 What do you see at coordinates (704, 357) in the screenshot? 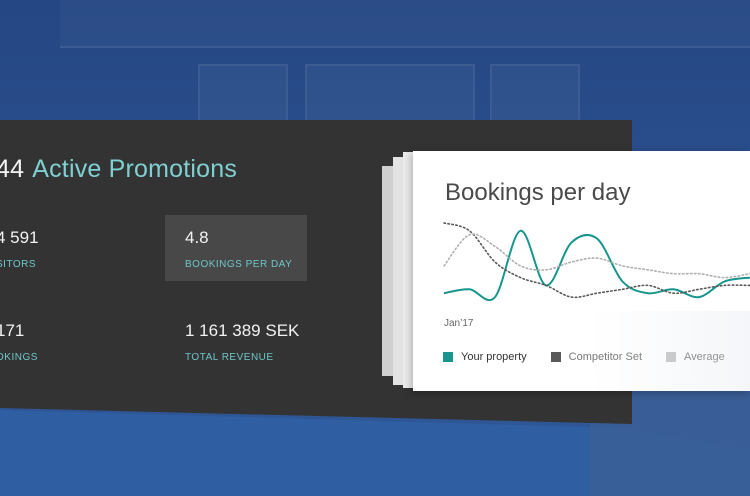
I see `legend-label: Average` at bounding box center [704, 357].